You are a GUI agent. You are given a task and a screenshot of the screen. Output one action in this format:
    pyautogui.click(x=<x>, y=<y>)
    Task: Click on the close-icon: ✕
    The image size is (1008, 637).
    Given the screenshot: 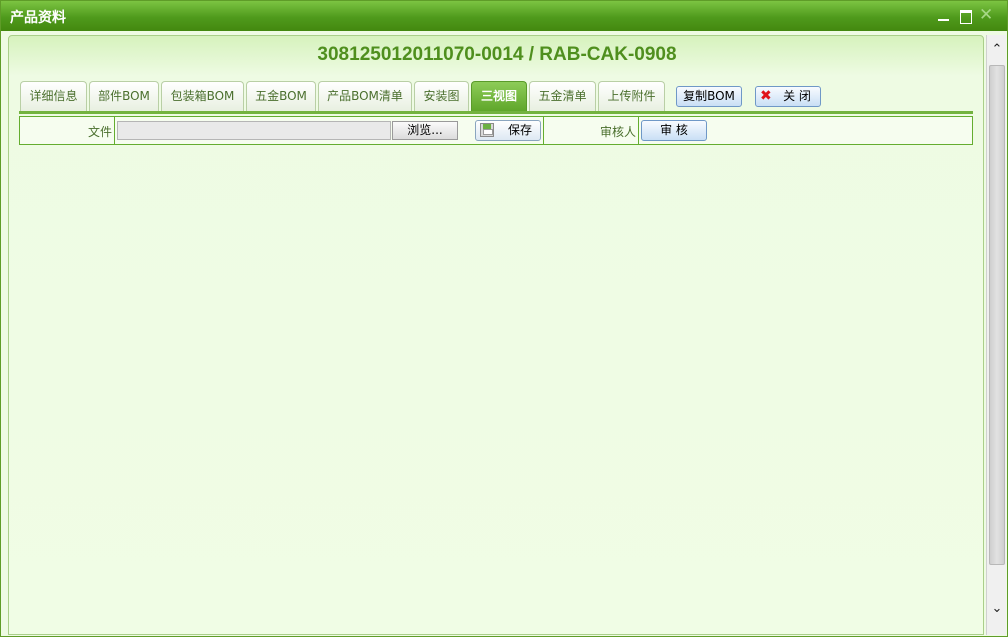 What is the action you would take?
    pyautogui.click(x=986, y=15)
    